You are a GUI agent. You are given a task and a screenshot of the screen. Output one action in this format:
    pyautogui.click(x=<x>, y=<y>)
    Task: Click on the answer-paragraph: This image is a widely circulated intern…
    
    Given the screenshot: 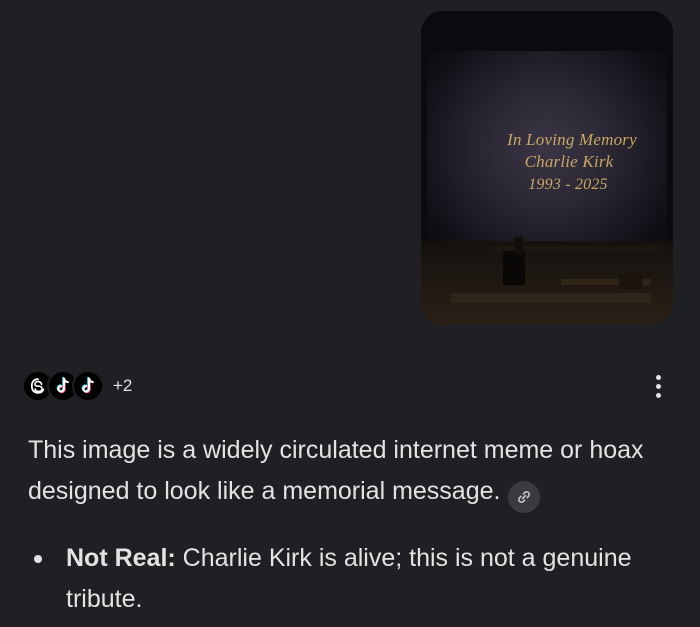 What is the action you would take?
    pyautogui.click(x=348, y=471)
    